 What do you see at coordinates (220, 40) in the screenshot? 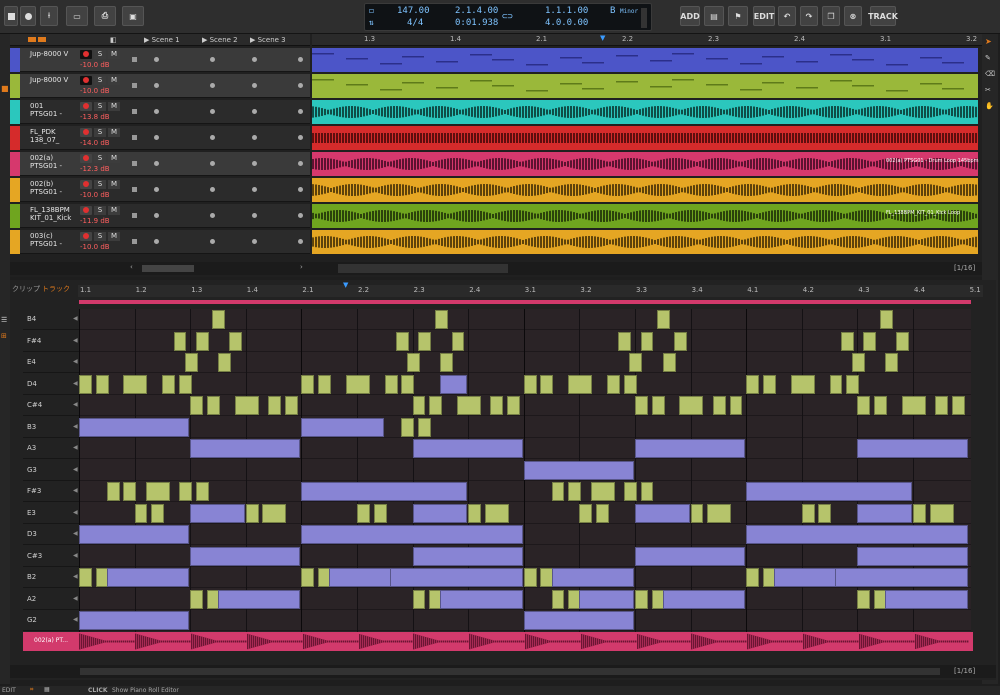
I see `scene-2: ▶ Scene 2` at bounding box center [220, 40].